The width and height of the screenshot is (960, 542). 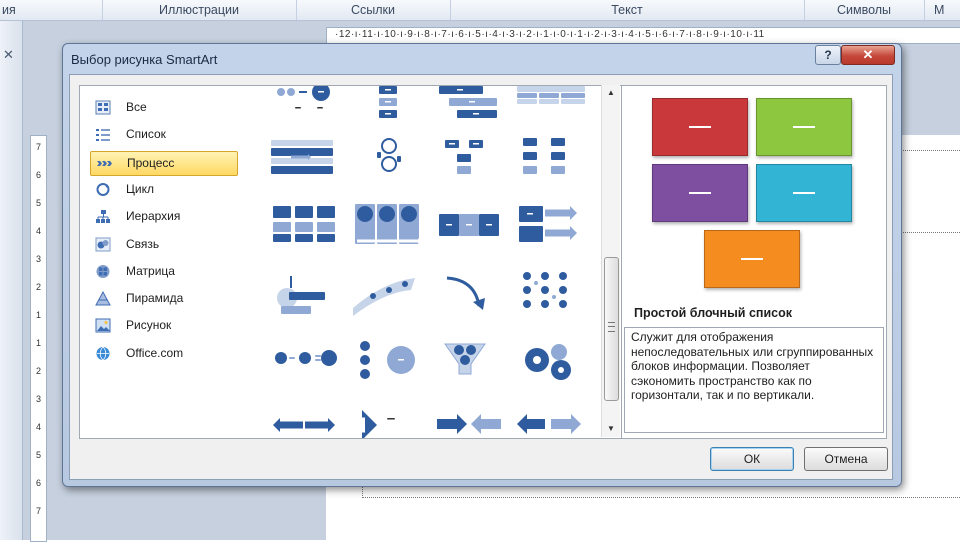 What do you see at coordinates (164, 244) in the screenshot?
I see `category-item: Связь` at bounding box center [164, 244].